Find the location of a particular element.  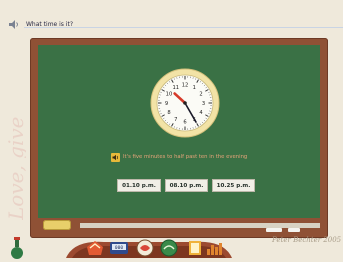

answer-button-1: 01.10 p.m. is located at coordinates (139, 185).